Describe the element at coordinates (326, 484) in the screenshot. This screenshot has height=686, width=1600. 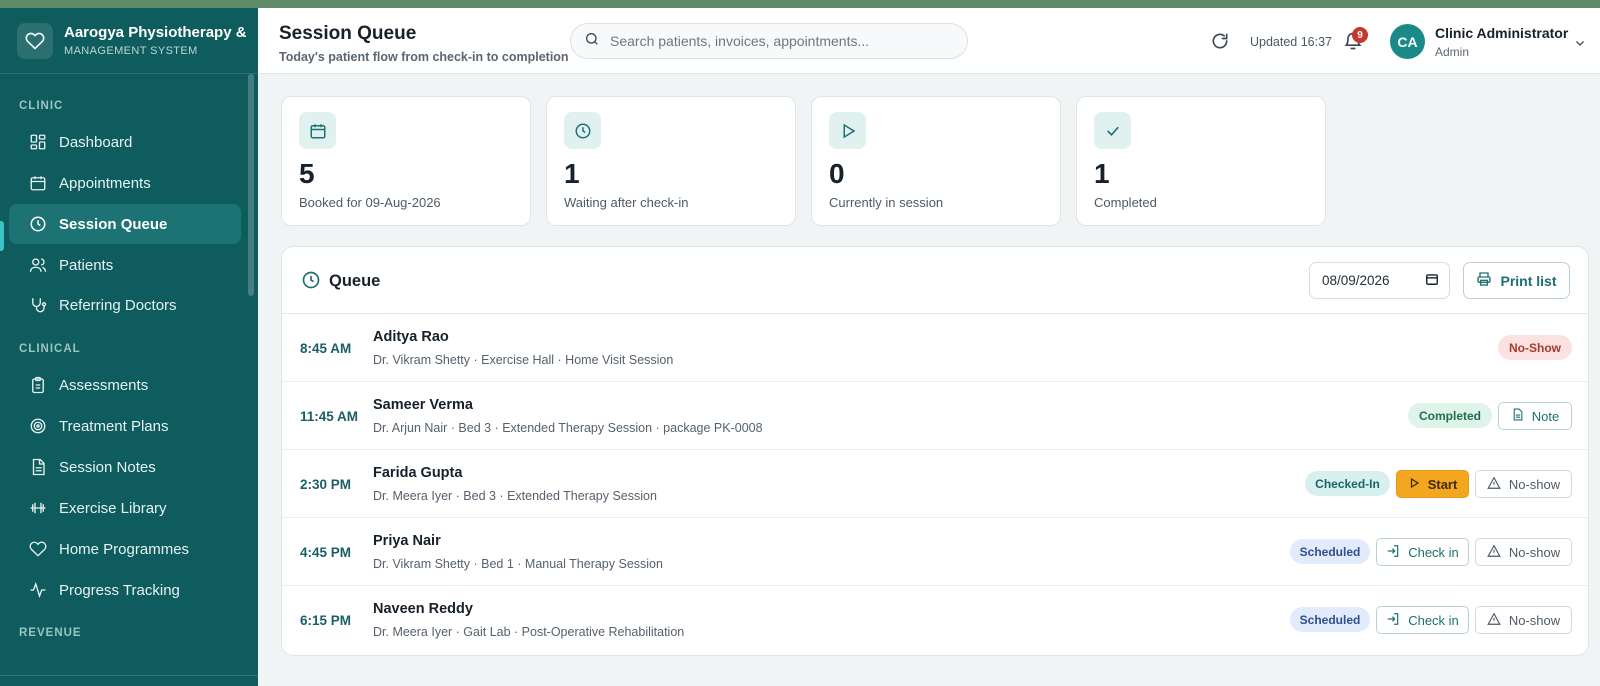
I see `row-time: 2:30 PM` at that location.